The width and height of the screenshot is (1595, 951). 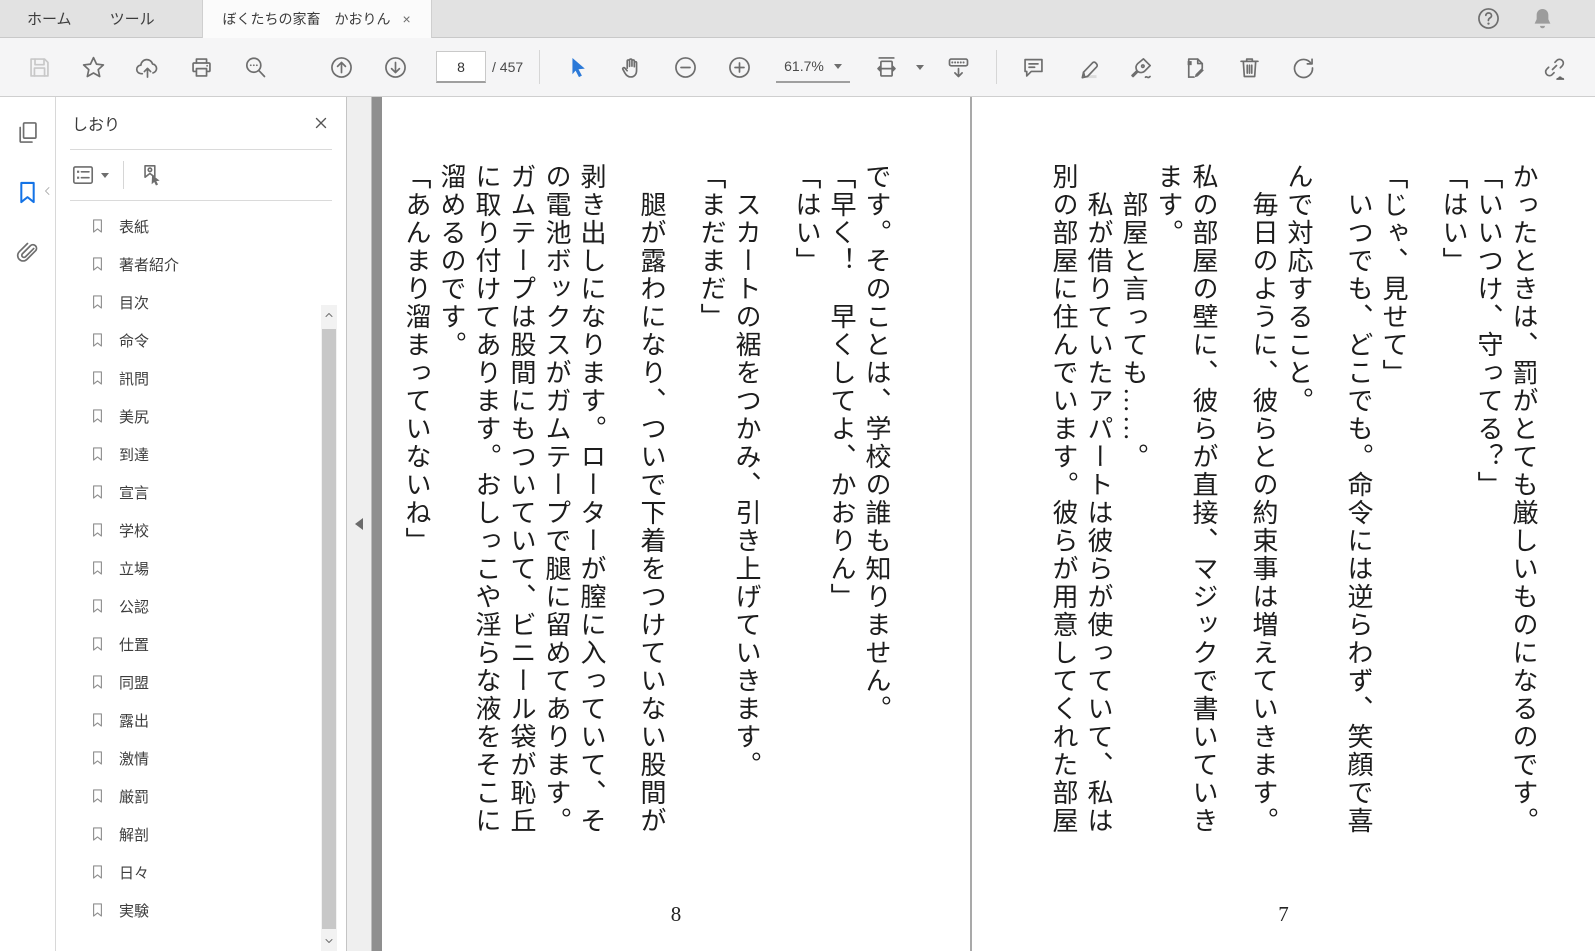 I want to click on bookmark-item: 立場, so click(x=201, y=568).